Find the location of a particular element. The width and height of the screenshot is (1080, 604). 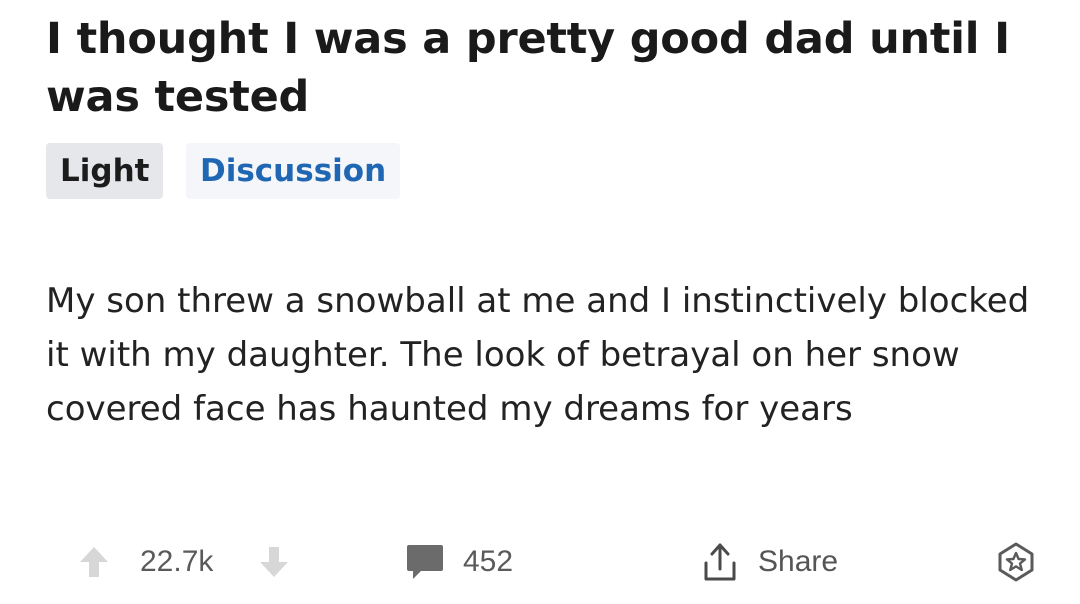

comment-count: 452 is located at coordinates (488, 561).